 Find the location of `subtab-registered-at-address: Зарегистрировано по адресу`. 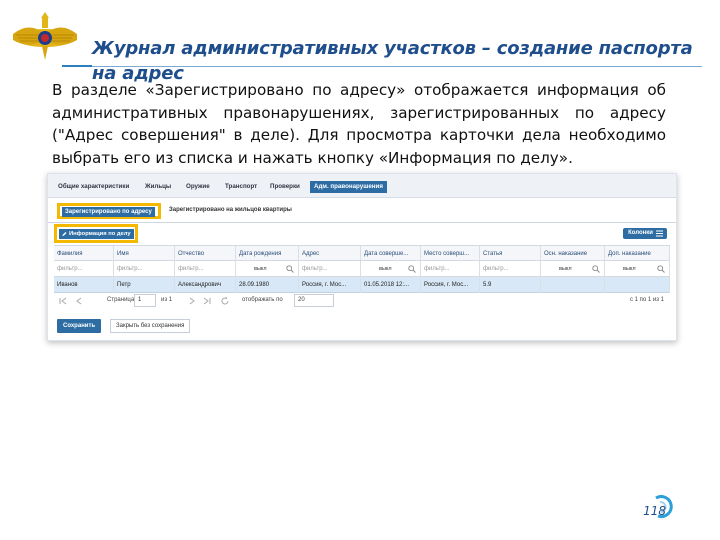

subtab-registered-at-address: Зарегистрировано по адресу is located at coordinates (109, 211).